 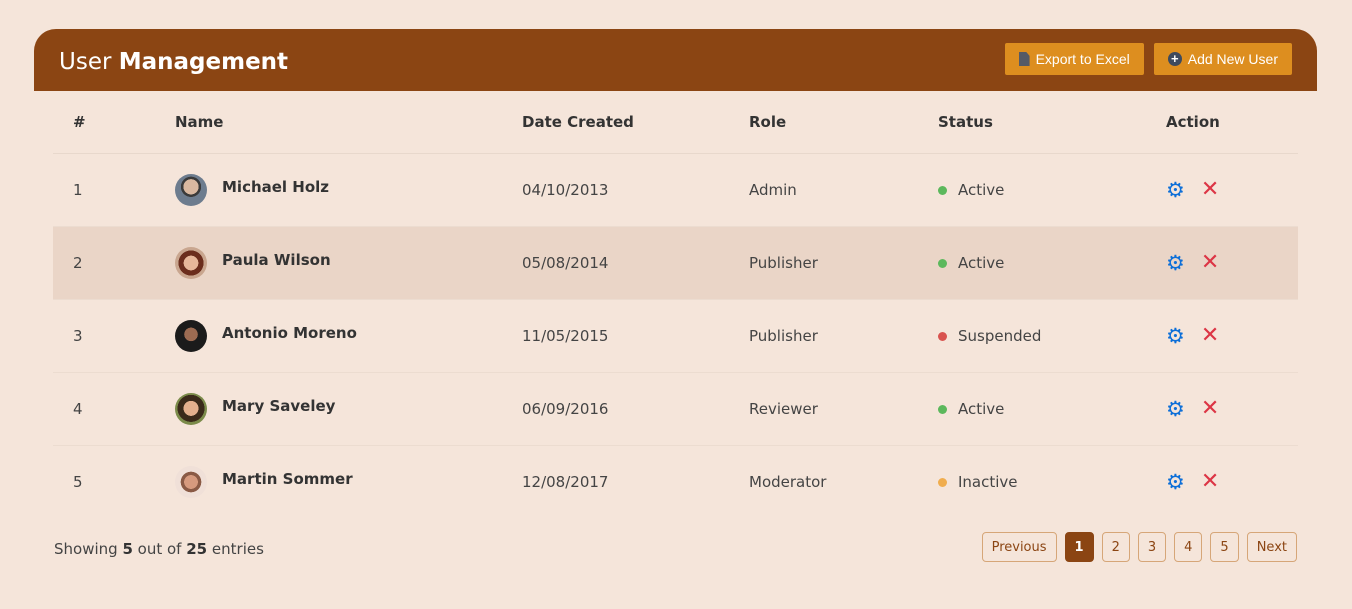 What do you see at coordinates (174, 62) in the screenshot?
I see `page-title: User Management` at bounding box center [174, 62].